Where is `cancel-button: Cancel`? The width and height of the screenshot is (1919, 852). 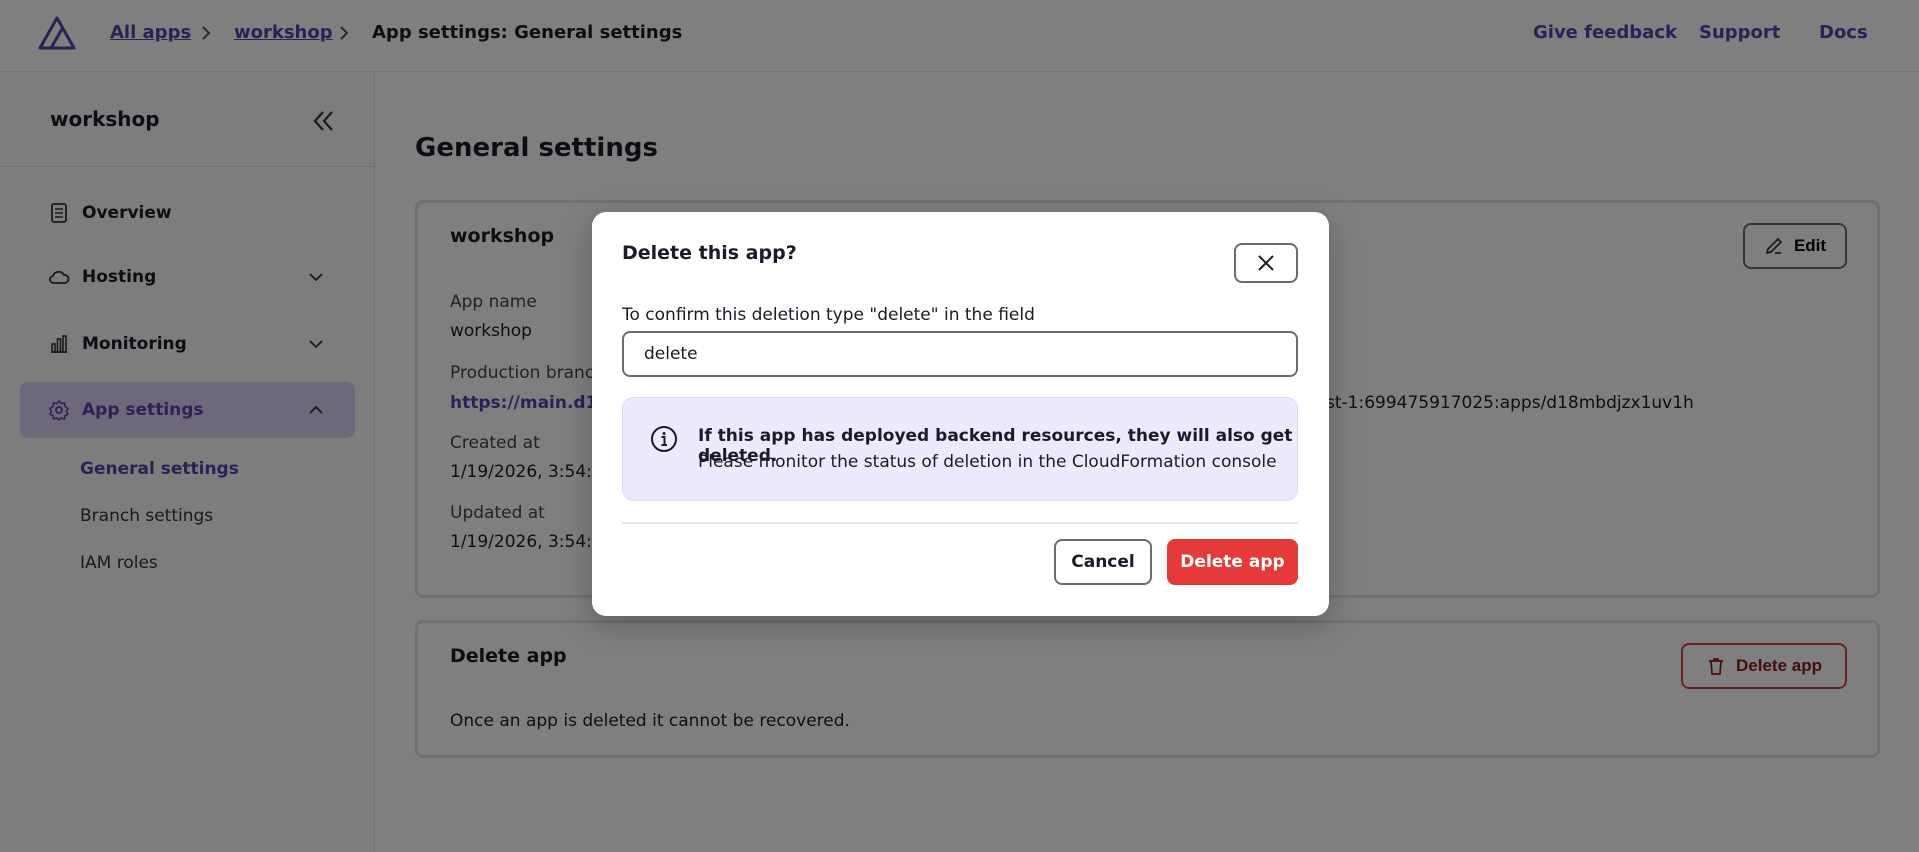
cancel-button: Cancel is located at coordinates (1103, 562).